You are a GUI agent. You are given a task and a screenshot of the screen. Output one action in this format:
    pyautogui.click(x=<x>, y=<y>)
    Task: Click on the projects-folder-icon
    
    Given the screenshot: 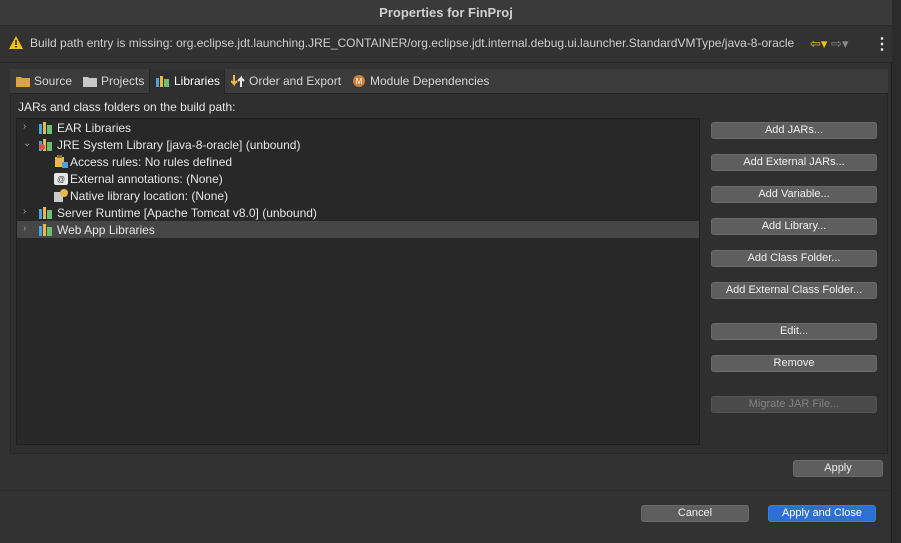 What is the action you would take?
    pyautogui.click(x=90, y=82)
    